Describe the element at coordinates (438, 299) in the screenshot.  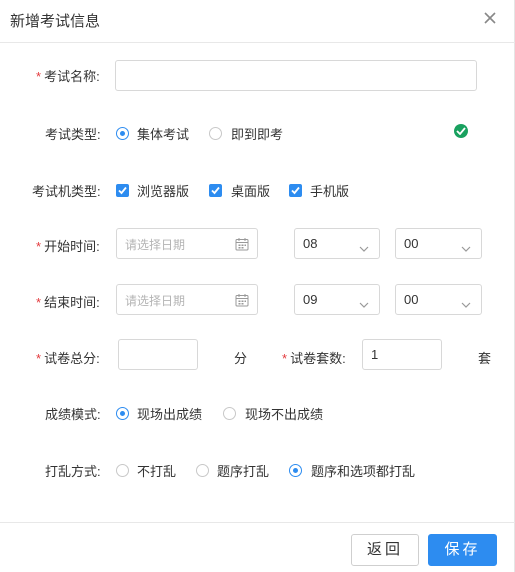
I see `end-minute-select: 00` at that location.